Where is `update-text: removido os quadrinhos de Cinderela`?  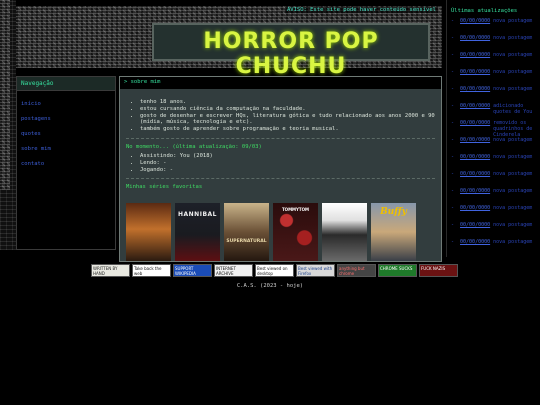
update-text: removido os quadrinhos de Cinderela is located at coordinates (513, 128).